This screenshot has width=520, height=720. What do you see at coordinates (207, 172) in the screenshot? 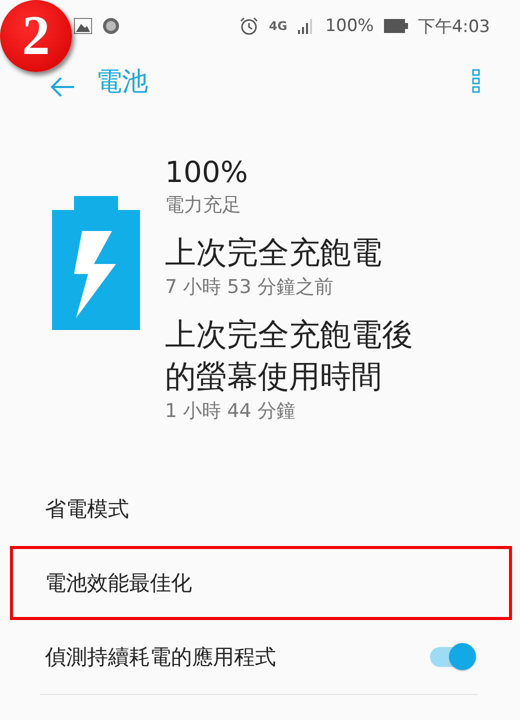
I see `battery-level-text: 100%` at bounding box center [207, 172].